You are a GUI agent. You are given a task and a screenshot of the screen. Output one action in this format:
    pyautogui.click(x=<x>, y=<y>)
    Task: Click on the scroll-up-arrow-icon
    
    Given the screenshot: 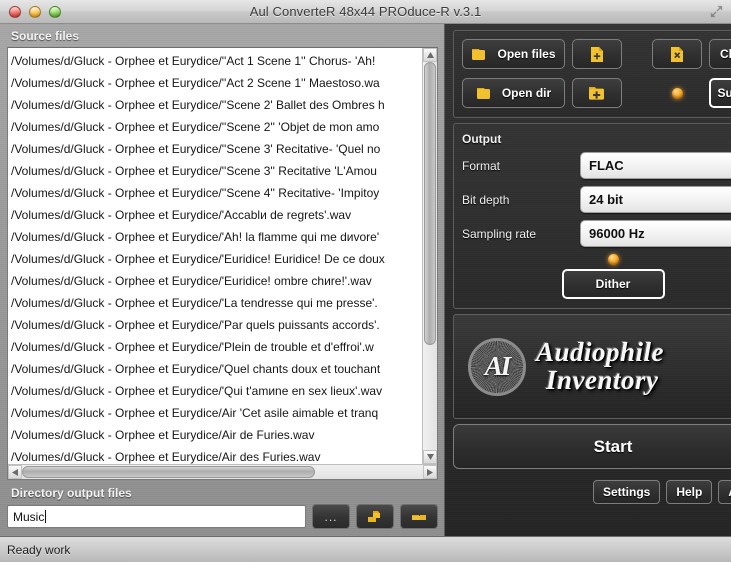 What is the action you would take?
    pyautogui.click(x=430, y=55)
    